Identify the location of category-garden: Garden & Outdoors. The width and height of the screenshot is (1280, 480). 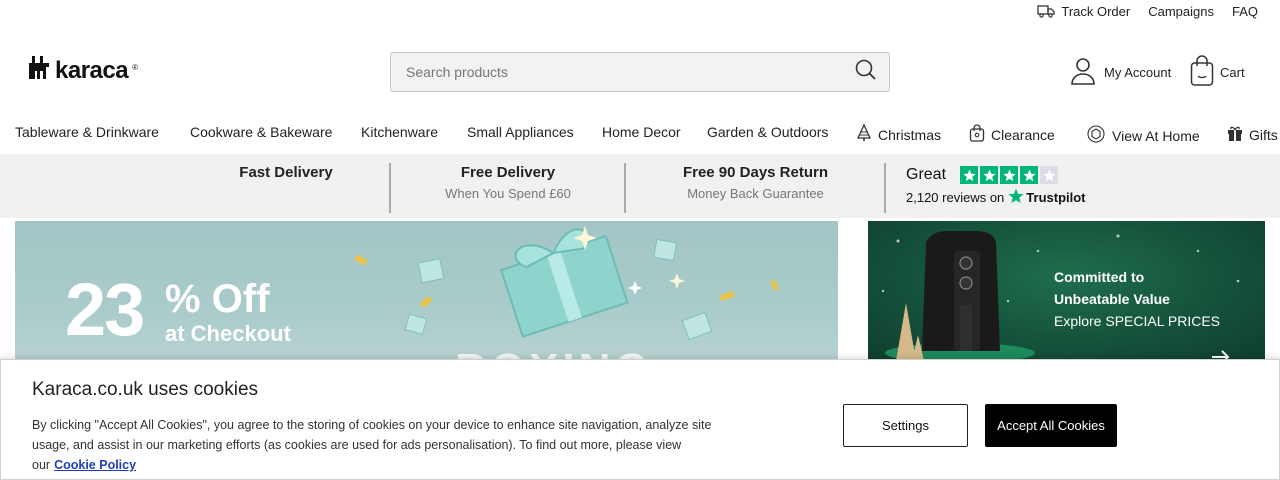
(767, 132).